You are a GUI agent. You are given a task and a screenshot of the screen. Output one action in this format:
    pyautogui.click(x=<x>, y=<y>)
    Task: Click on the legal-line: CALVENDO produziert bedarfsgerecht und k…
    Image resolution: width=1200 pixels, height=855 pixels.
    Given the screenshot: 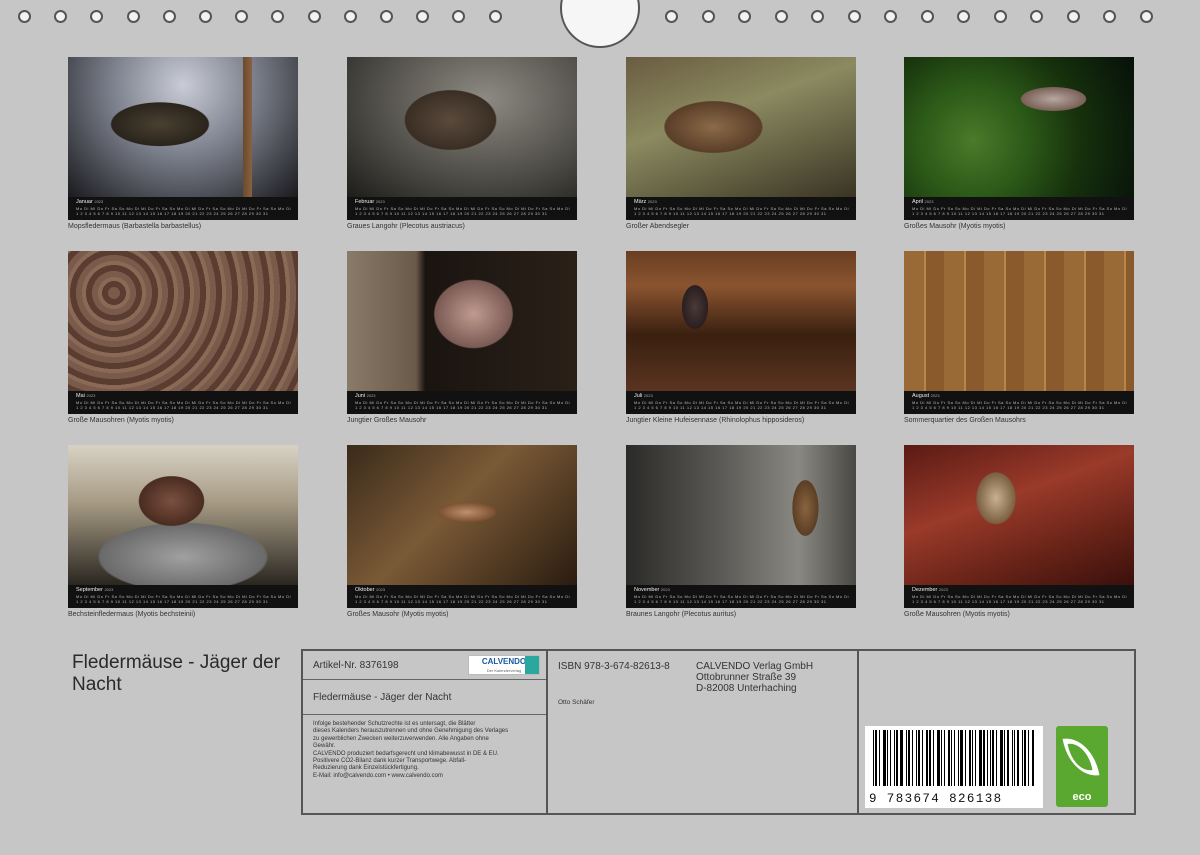 What is the action you would take?
    pyautogui.click(x=406, y=753)
    